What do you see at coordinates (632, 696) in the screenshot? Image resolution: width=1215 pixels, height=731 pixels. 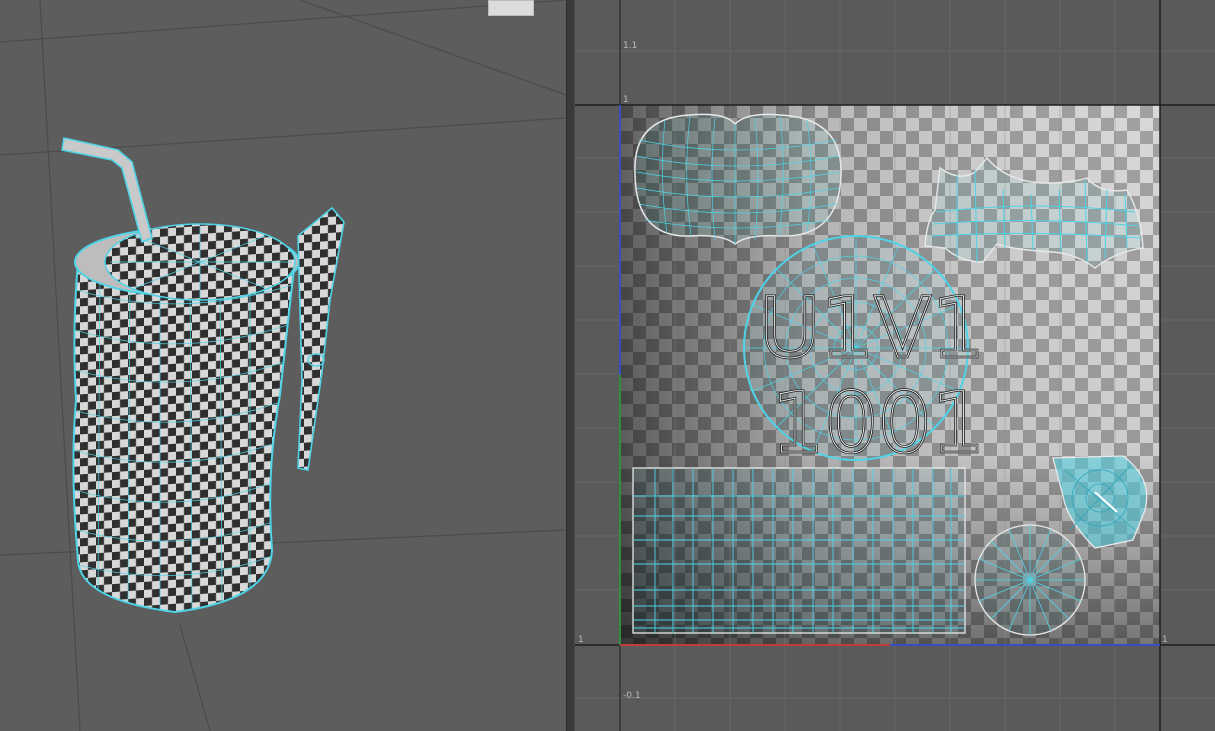 I see `v-label-neg: -0.1` at bounding box center [632, 696].